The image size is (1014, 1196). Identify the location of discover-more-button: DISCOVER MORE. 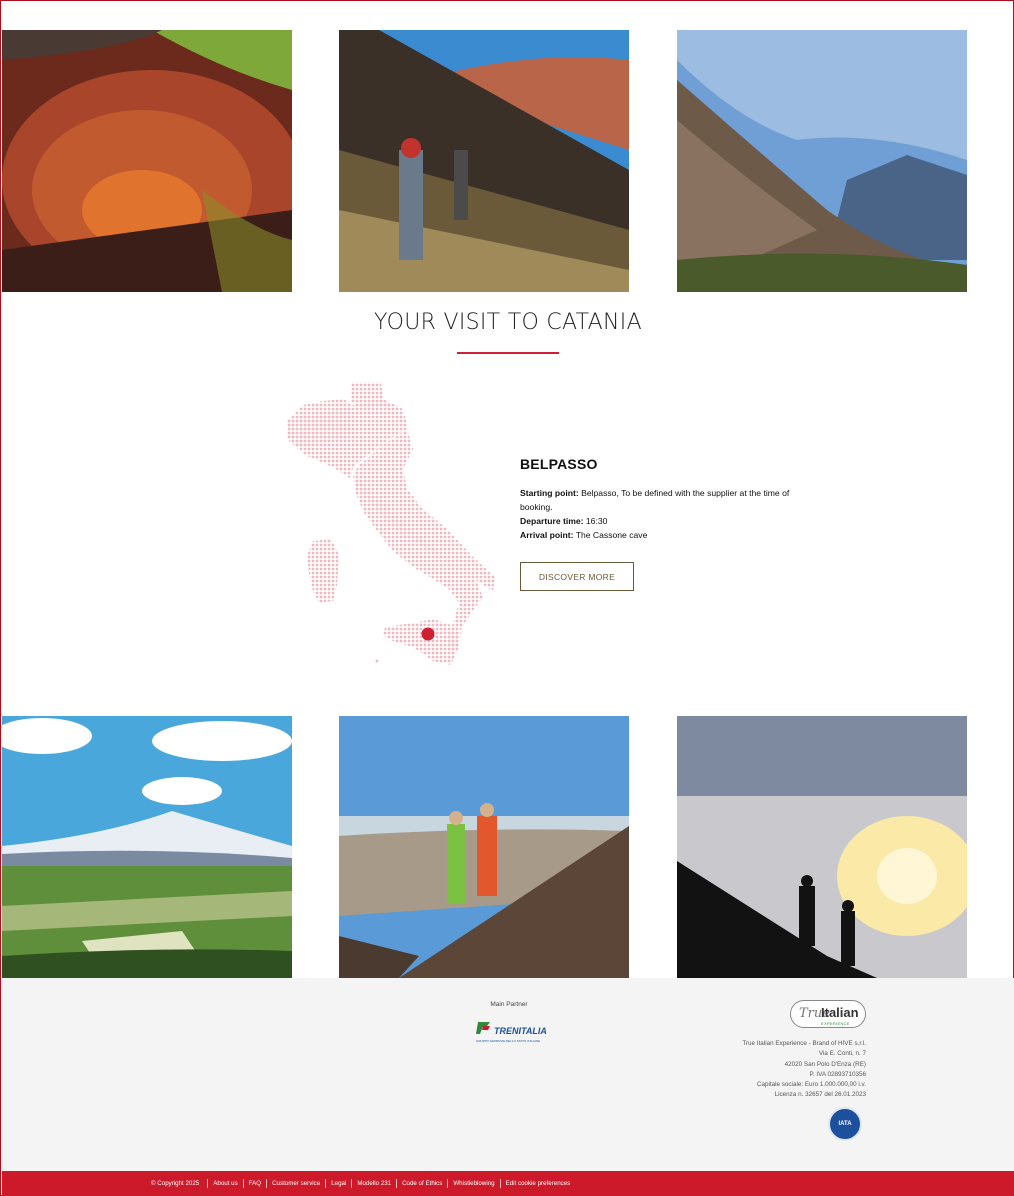
(577, 576).